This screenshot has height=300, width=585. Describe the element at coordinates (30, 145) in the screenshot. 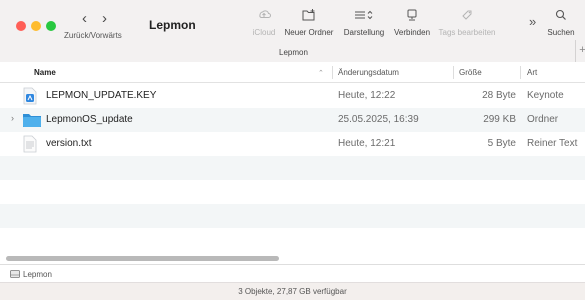

I see `text-file-icon` at that location.